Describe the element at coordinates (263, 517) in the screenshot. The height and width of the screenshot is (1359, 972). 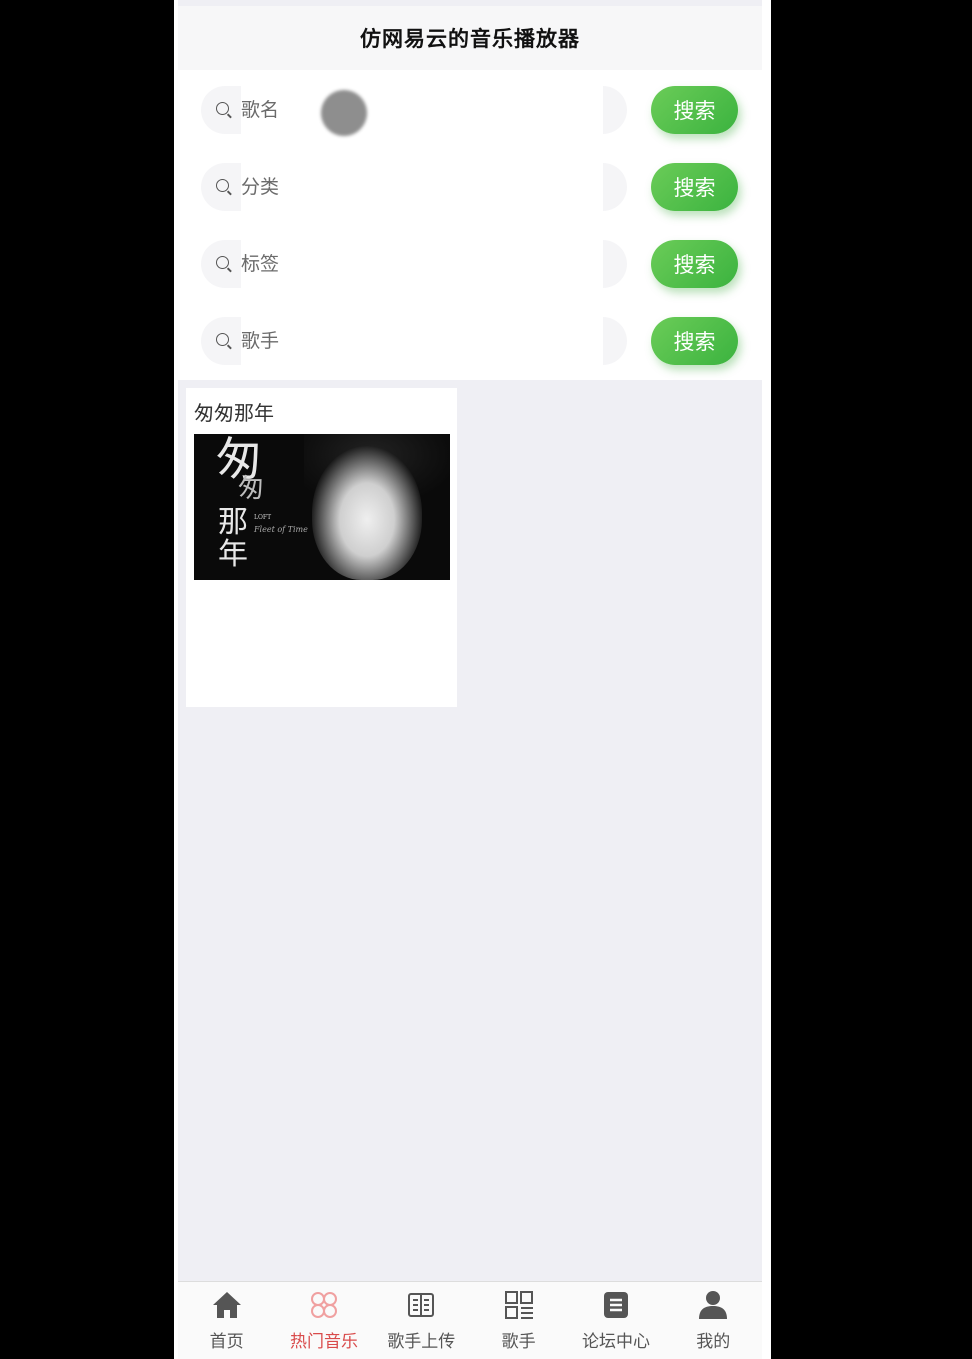
I see `cover-small-text: LOFT` at that location.